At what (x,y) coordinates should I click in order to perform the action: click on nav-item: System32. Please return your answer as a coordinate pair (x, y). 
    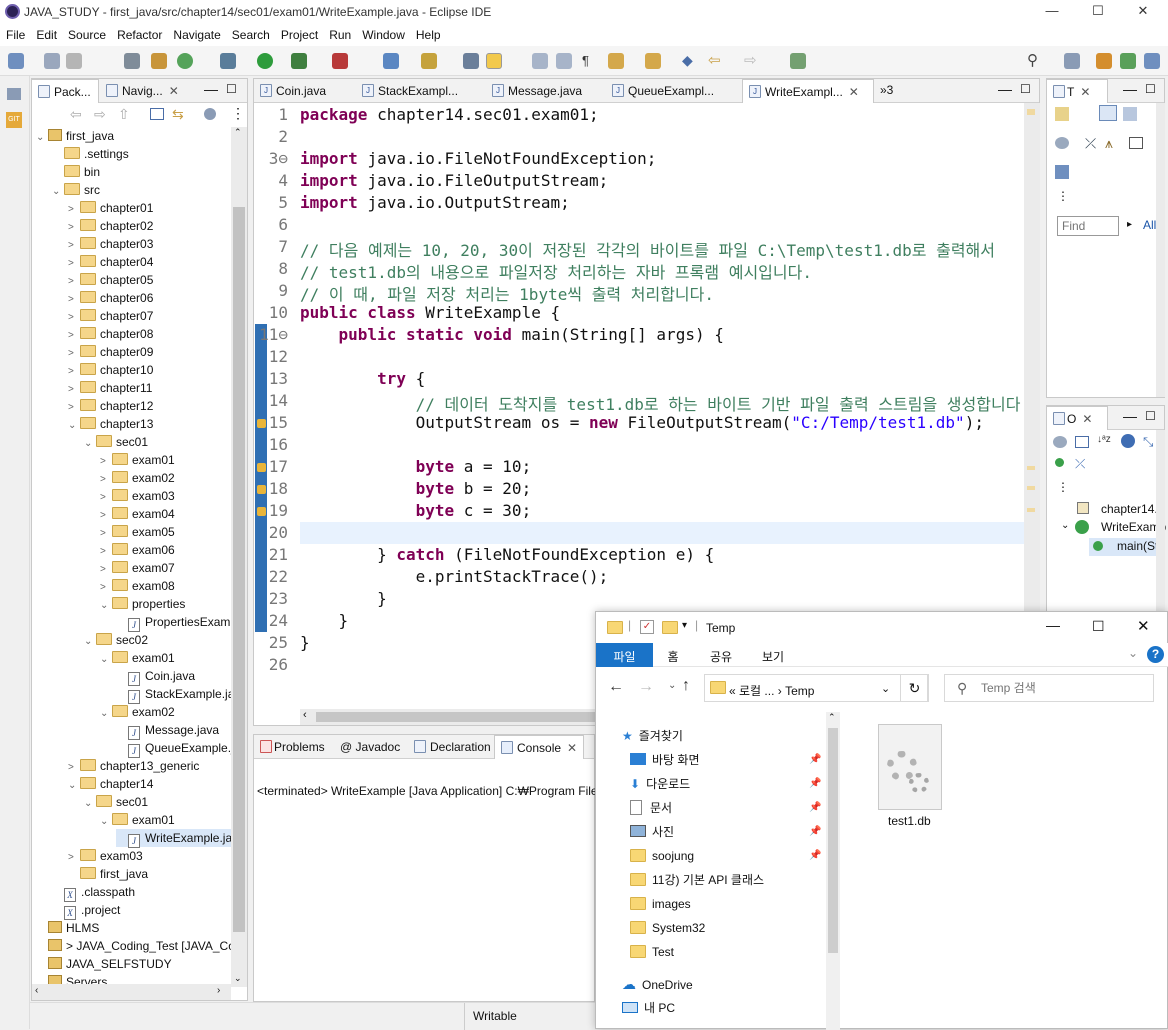
    Looking at the image, I should click on (667, 928).